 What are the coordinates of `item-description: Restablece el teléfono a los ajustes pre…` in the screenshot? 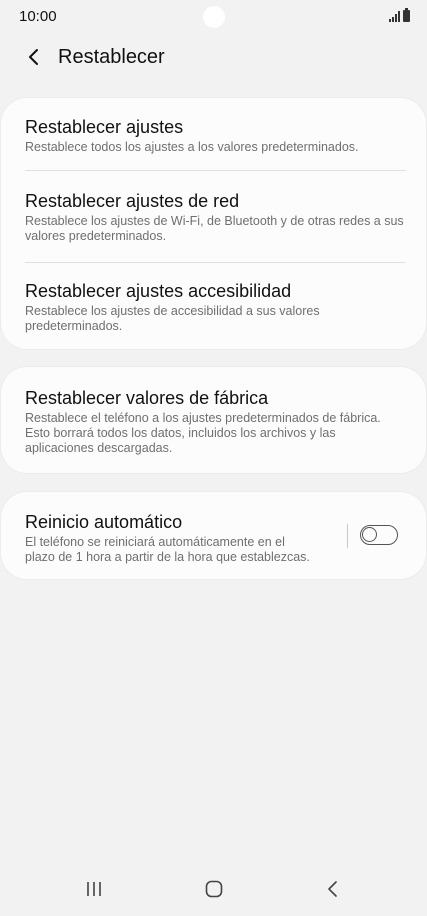 It's located at (203, 433).